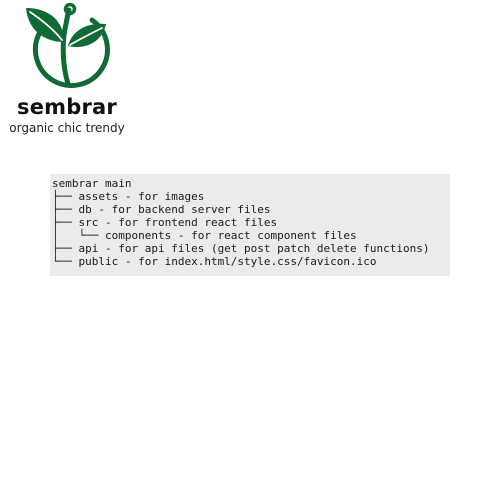 The height and width of the screenshot is (500, 500). Describe the element at coordinates (67, 128) in the screenshot. I see `brand-tagline: organic chic trendy` at that location.